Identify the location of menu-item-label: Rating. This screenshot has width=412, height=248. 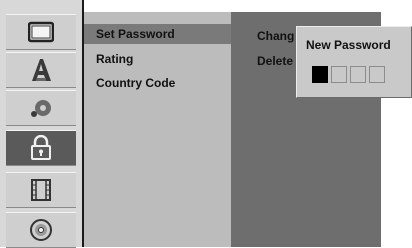
(115, 59).